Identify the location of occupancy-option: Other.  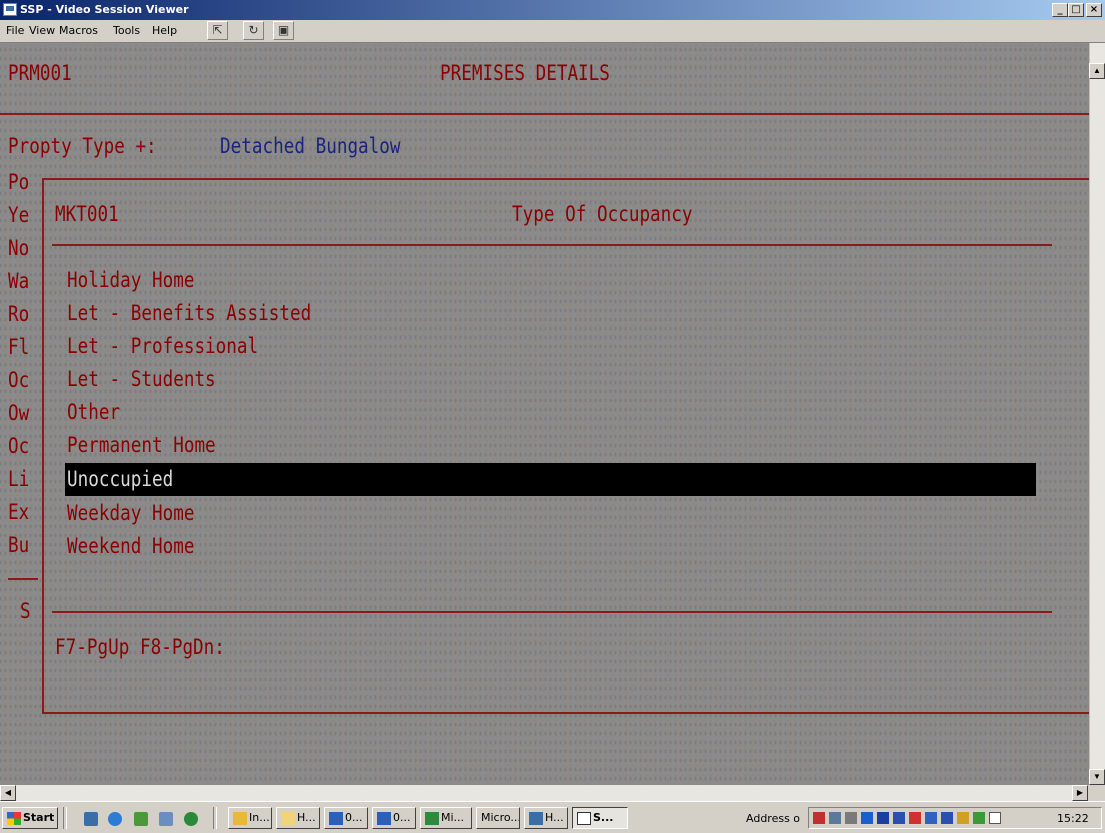
(93, 412).